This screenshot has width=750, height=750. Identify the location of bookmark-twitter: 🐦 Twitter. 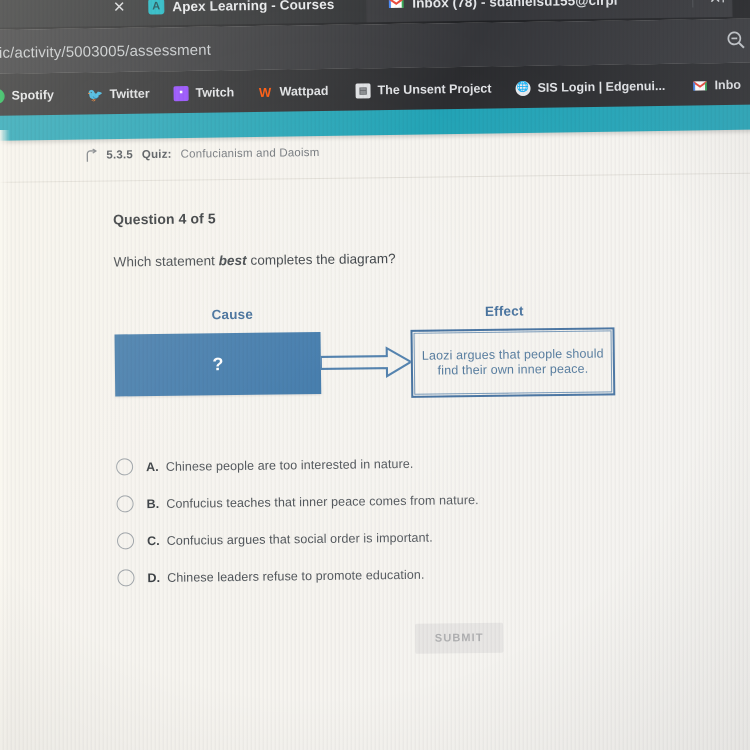
(118, 94).